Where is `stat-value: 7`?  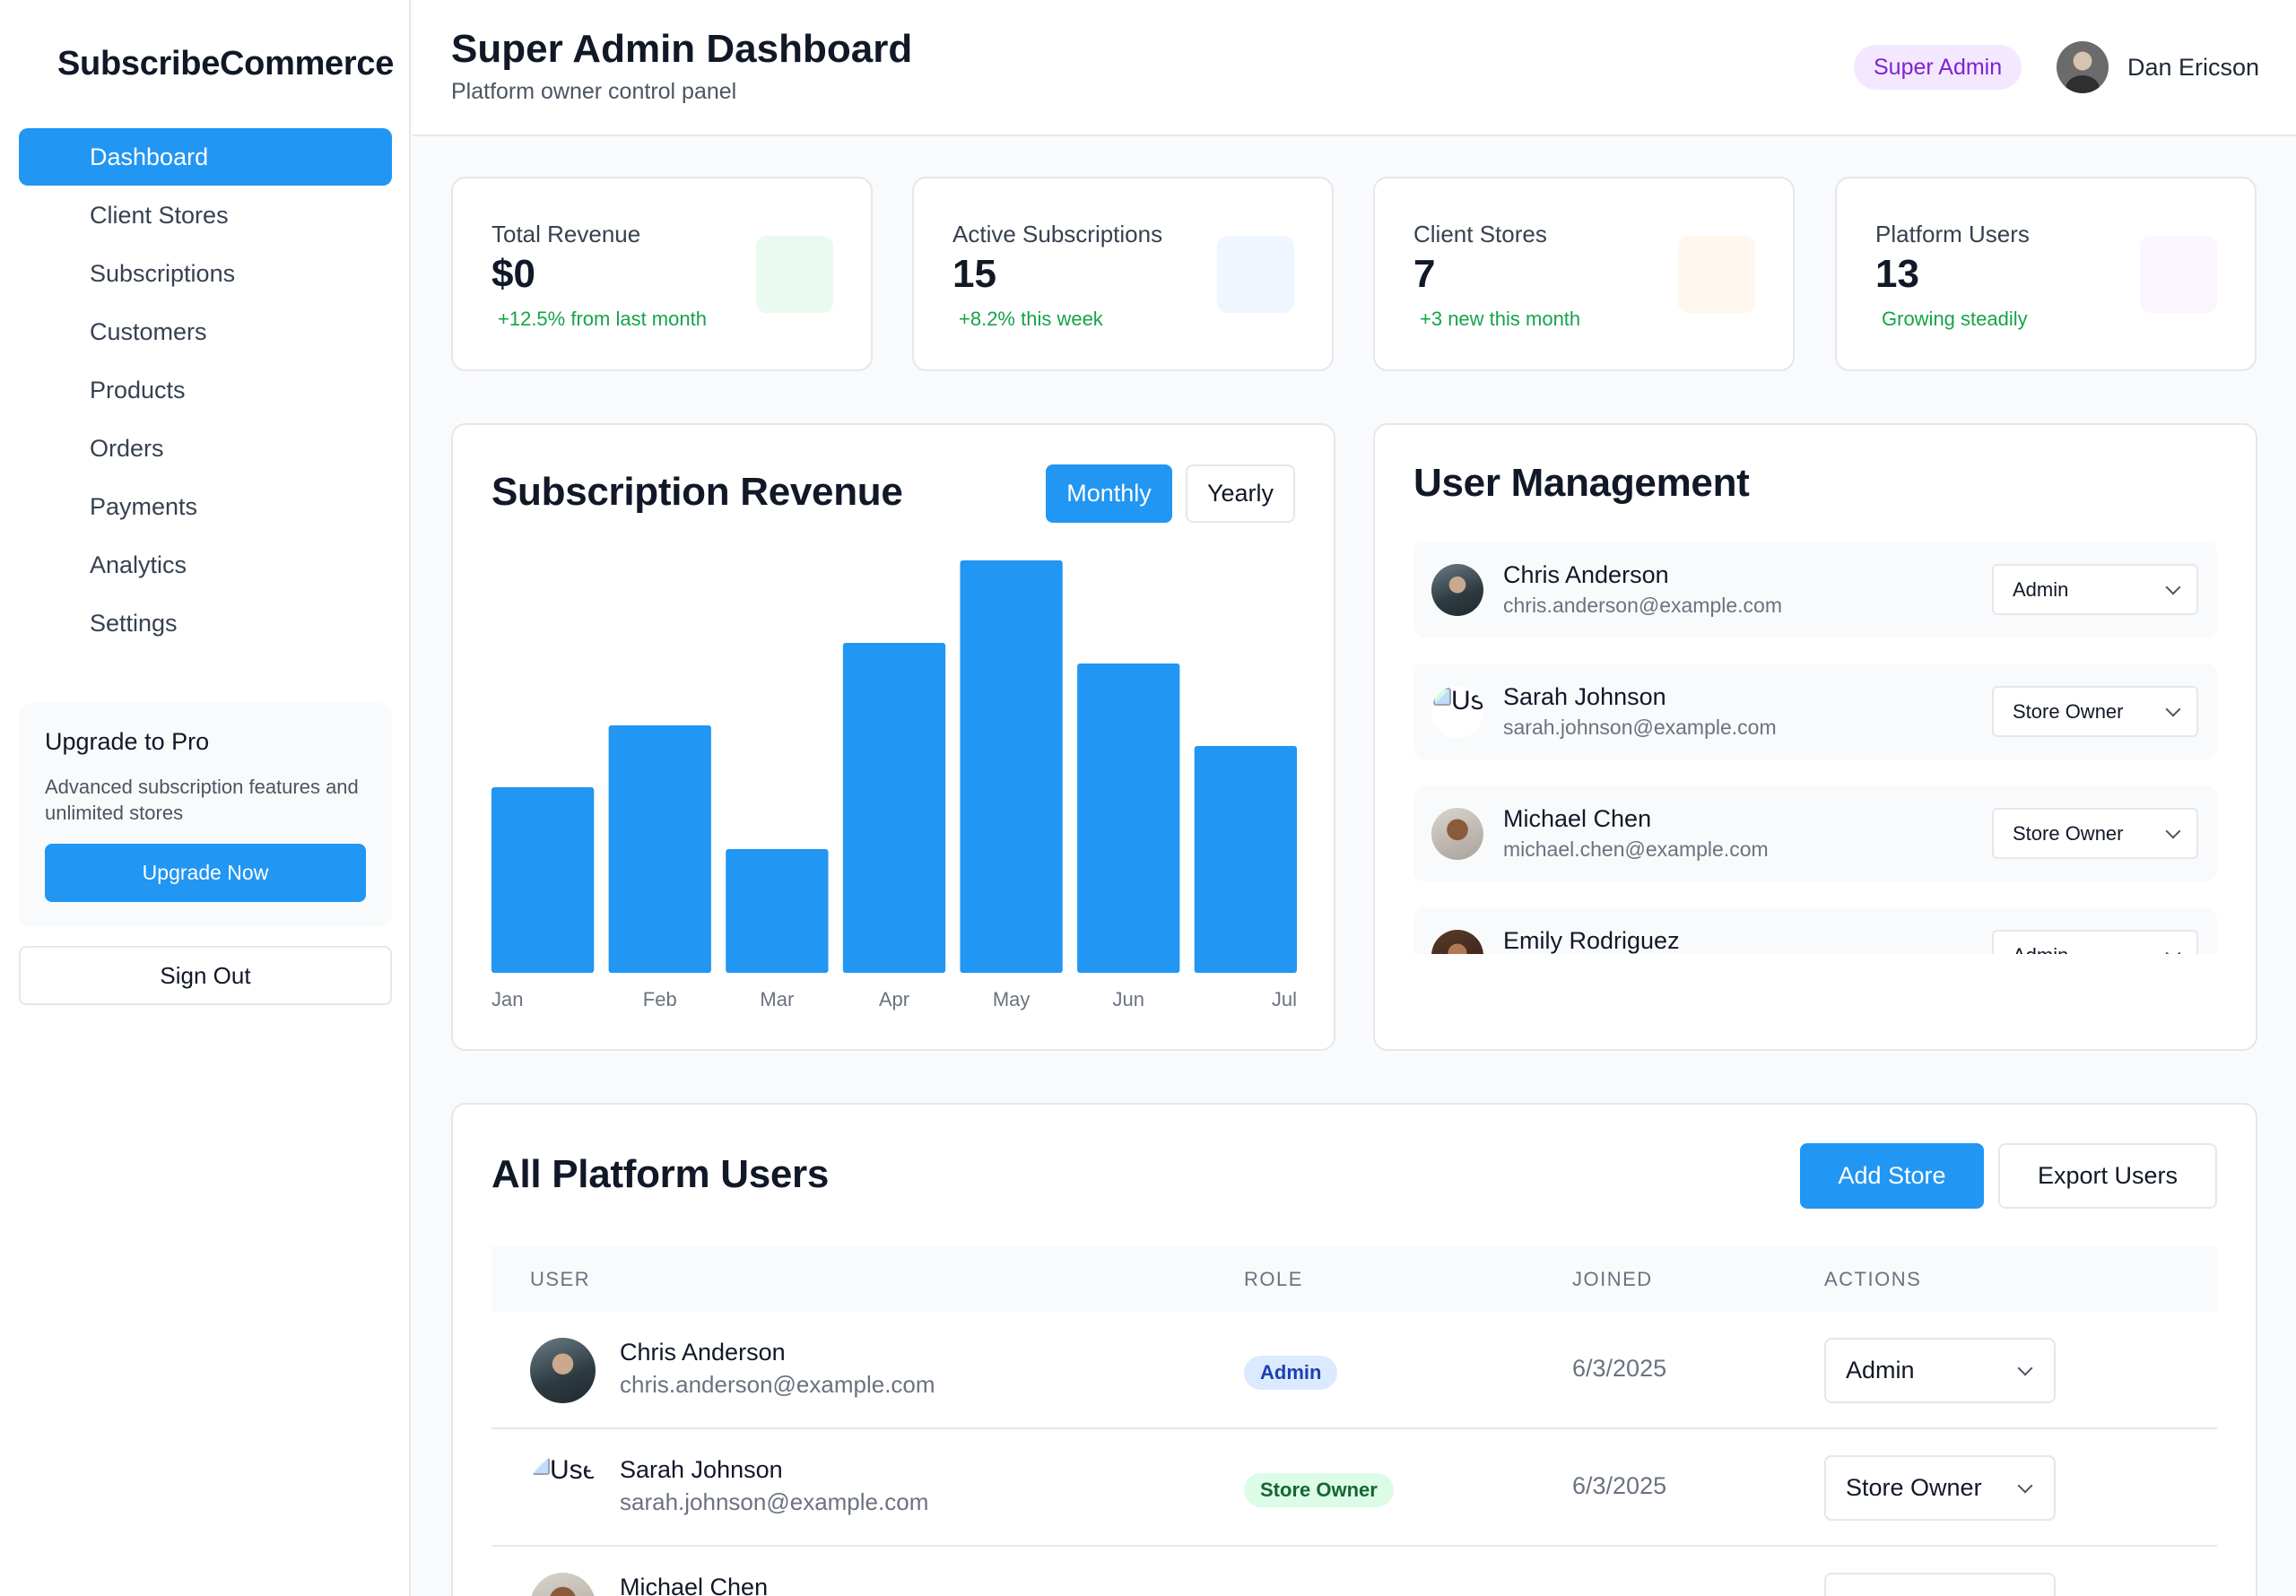
stat-value: 7 is located at coordinates (1424, 274).